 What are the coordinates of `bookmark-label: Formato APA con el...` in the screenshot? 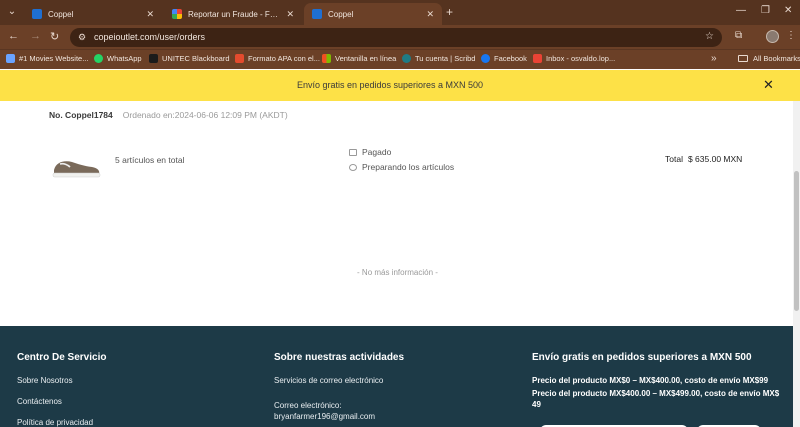 It's located at (284, 58).